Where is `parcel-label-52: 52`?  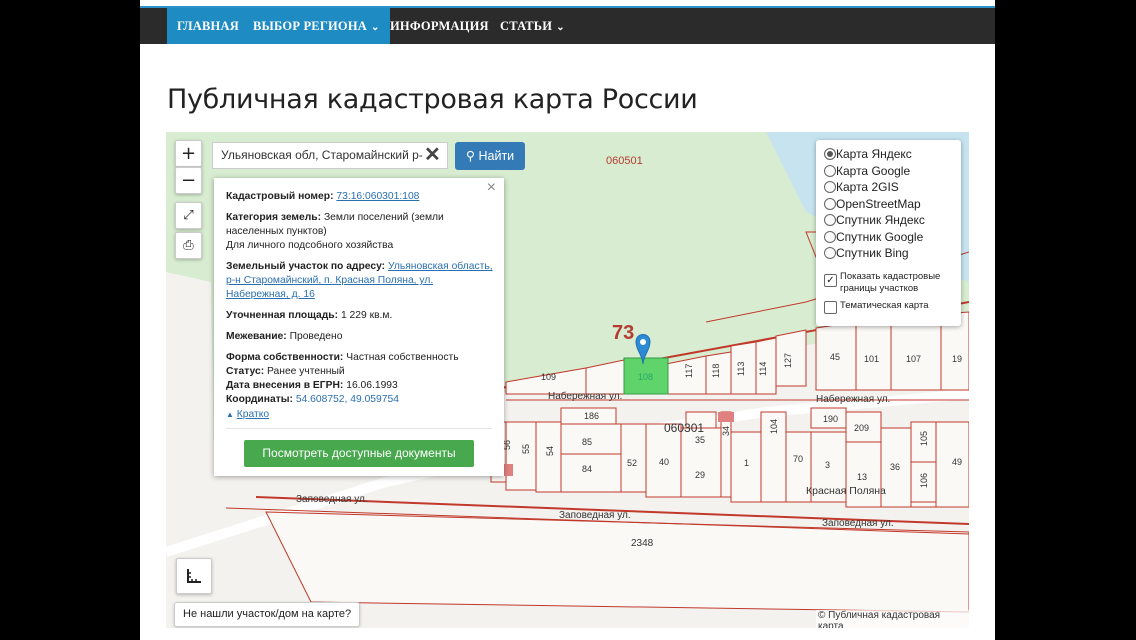 parcel-label-52: 52 is located at coordinates (632, 463).